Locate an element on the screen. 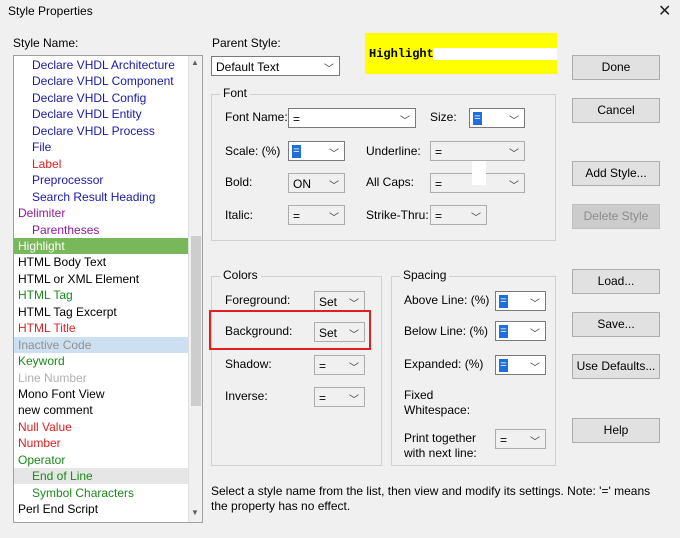  background-label: Background: is located at coordinates (259, 331).